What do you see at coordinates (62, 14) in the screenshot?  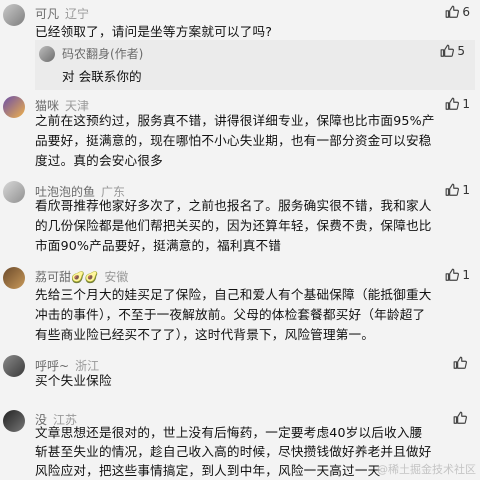 I see `comment-author: 可凡 辽宁` at bounding box center [62, 14].